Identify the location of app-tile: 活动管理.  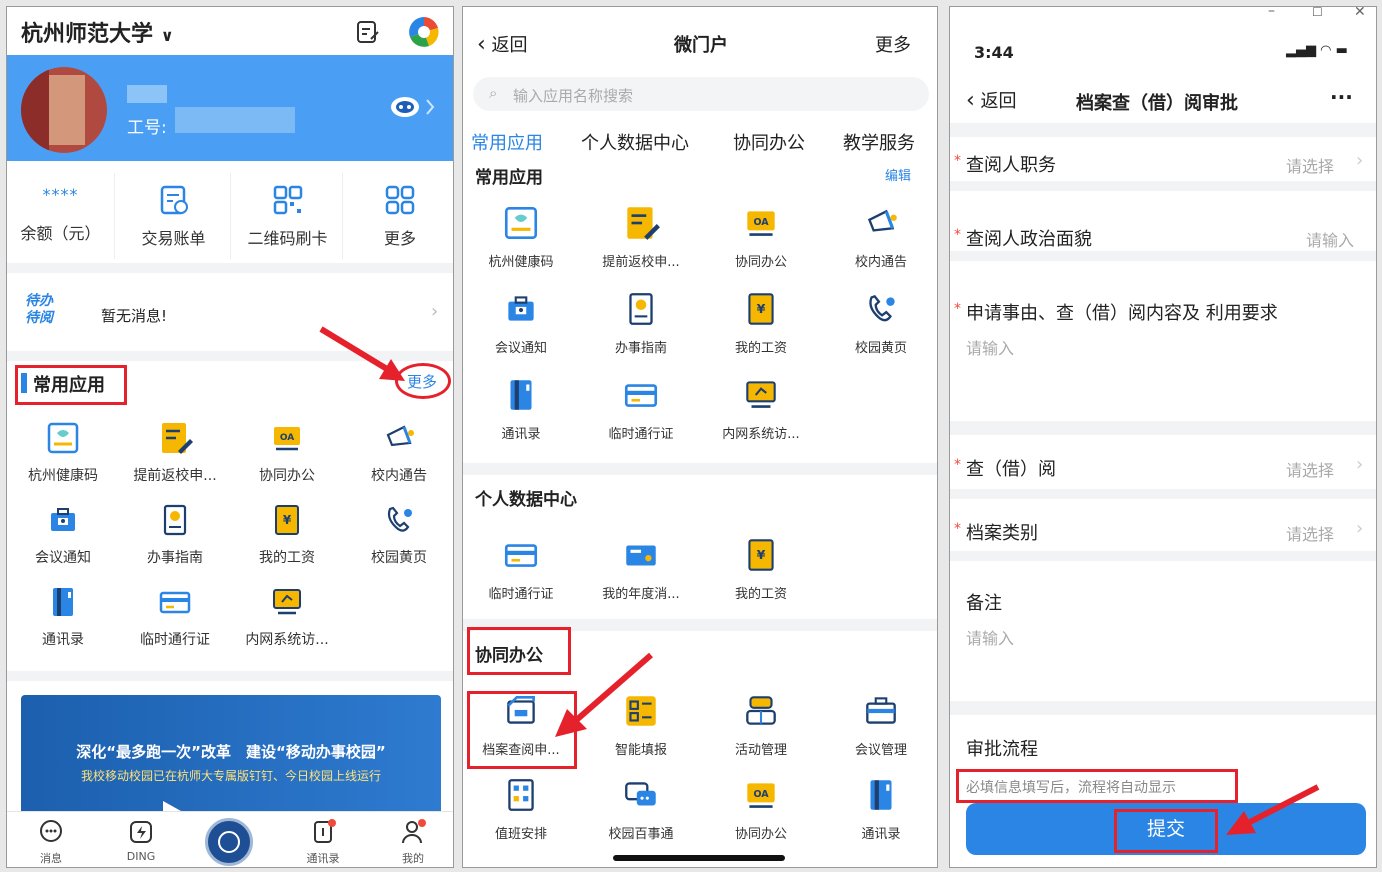
(761, 724).